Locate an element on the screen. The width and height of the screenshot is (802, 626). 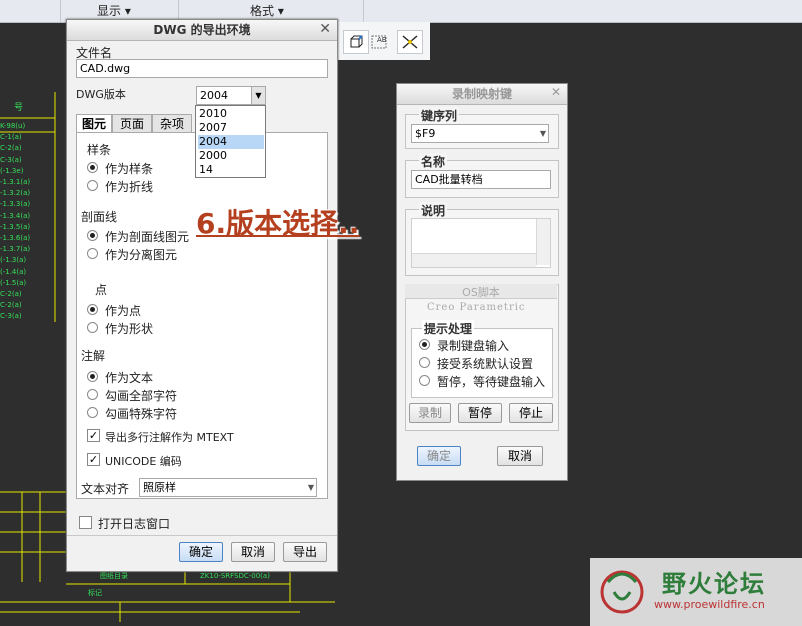
cad-row-label: -1.3.1(a) is located at coordinates (15, 182).